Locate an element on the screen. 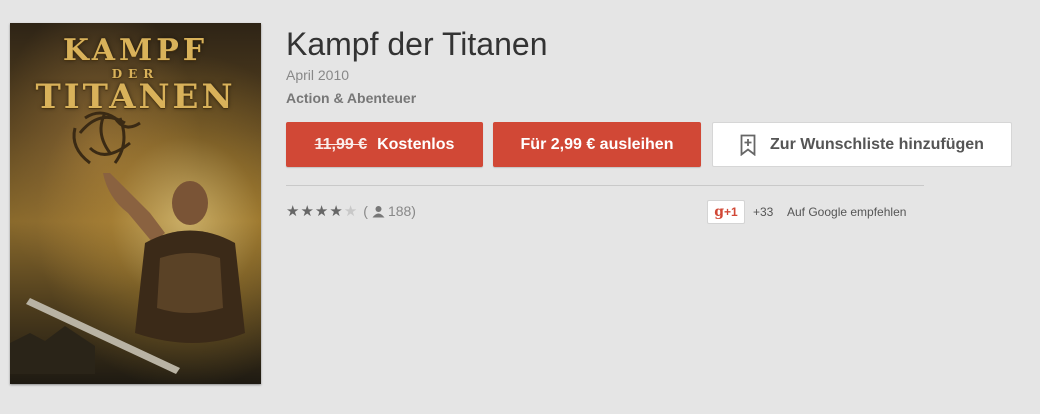 Image resolution: width=1040 pixels, height=414 pixels. google-plus-one-button: g +1 is located at coordinates (726, 212).